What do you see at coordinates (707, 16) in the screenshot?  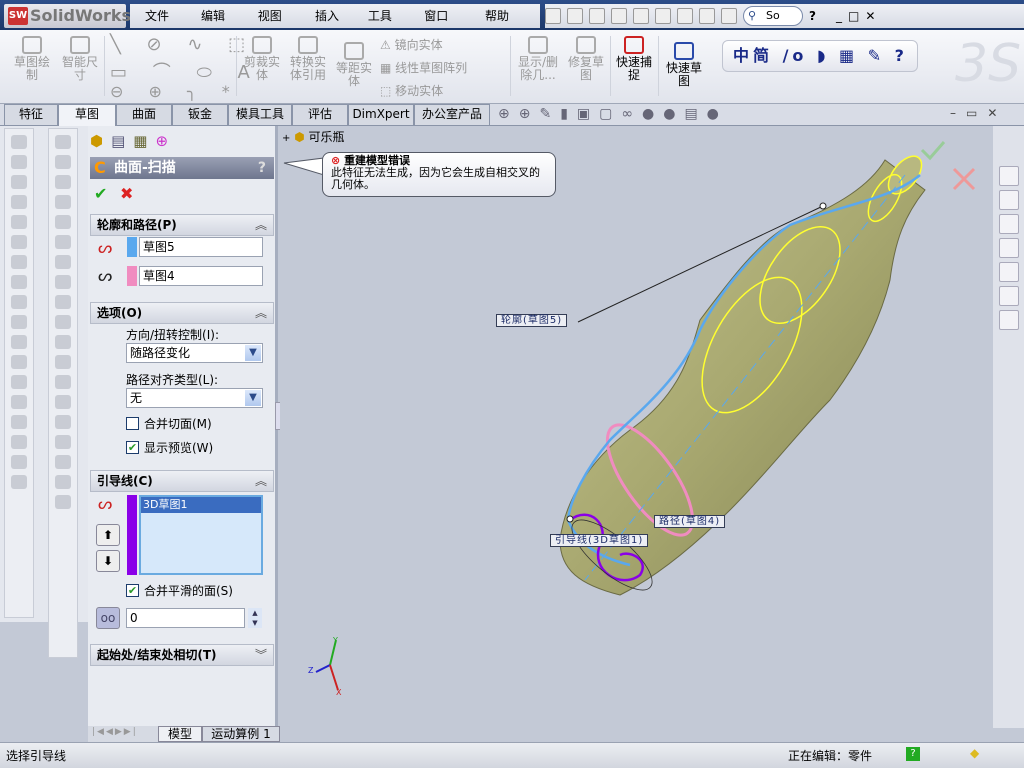 I see `rebuild-icon` at bounding box center [707, 16].